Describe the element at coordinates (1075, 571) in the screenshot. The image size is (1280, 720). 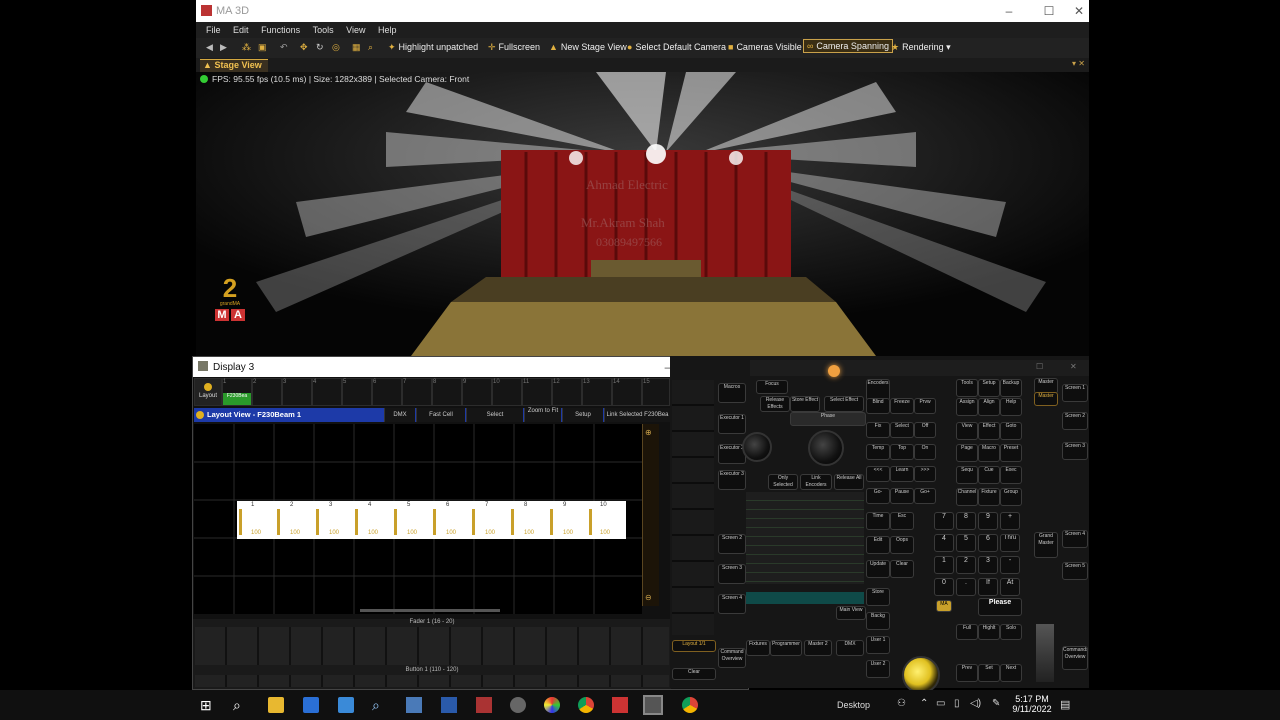
I see `screen-5-side-key: Screen 5` at that location.